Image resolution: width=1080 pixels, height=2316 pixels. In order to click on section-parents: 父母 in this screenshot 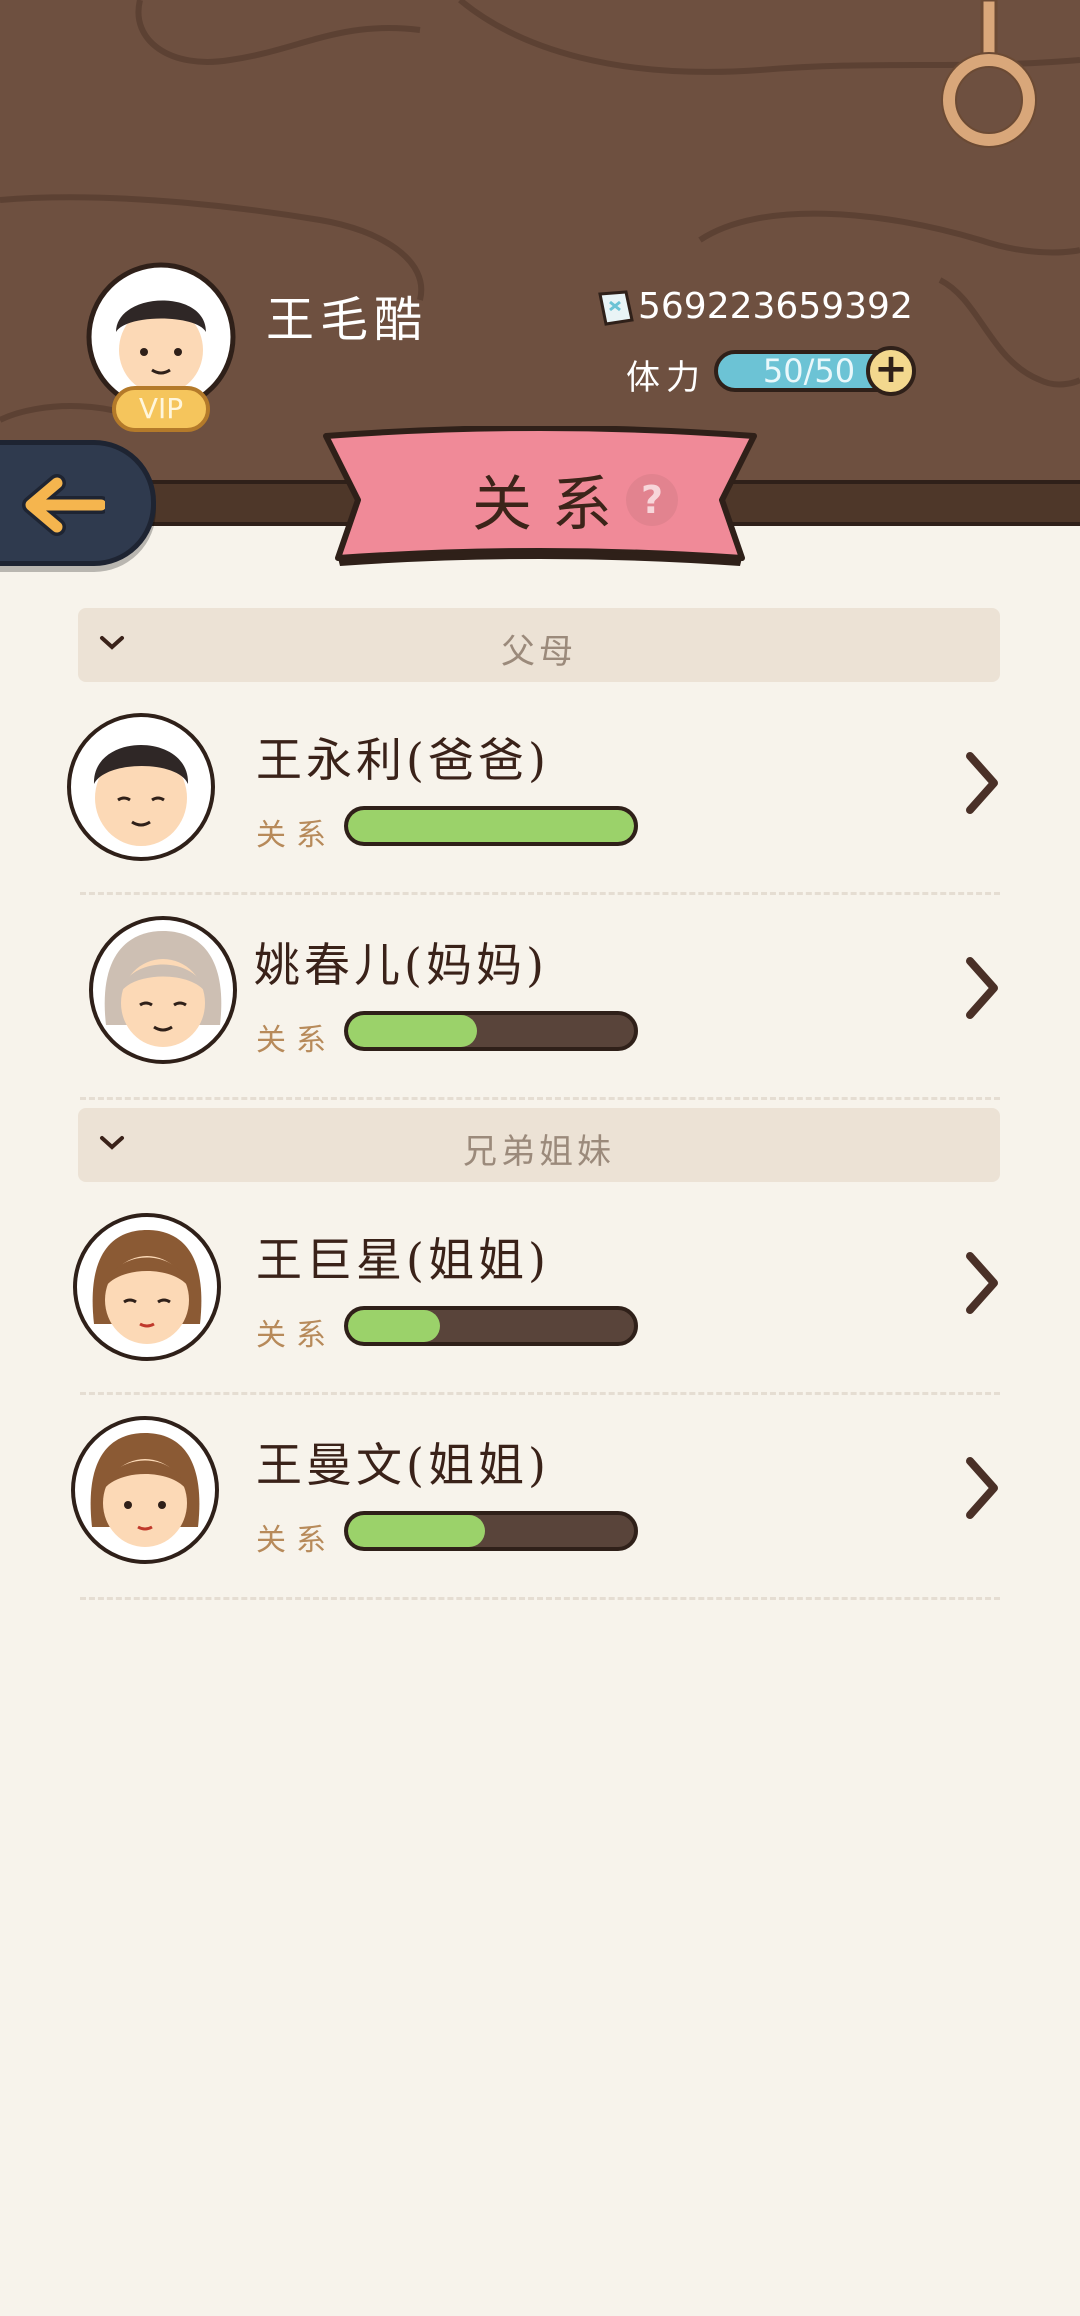, I will do `click(539, 645)`.